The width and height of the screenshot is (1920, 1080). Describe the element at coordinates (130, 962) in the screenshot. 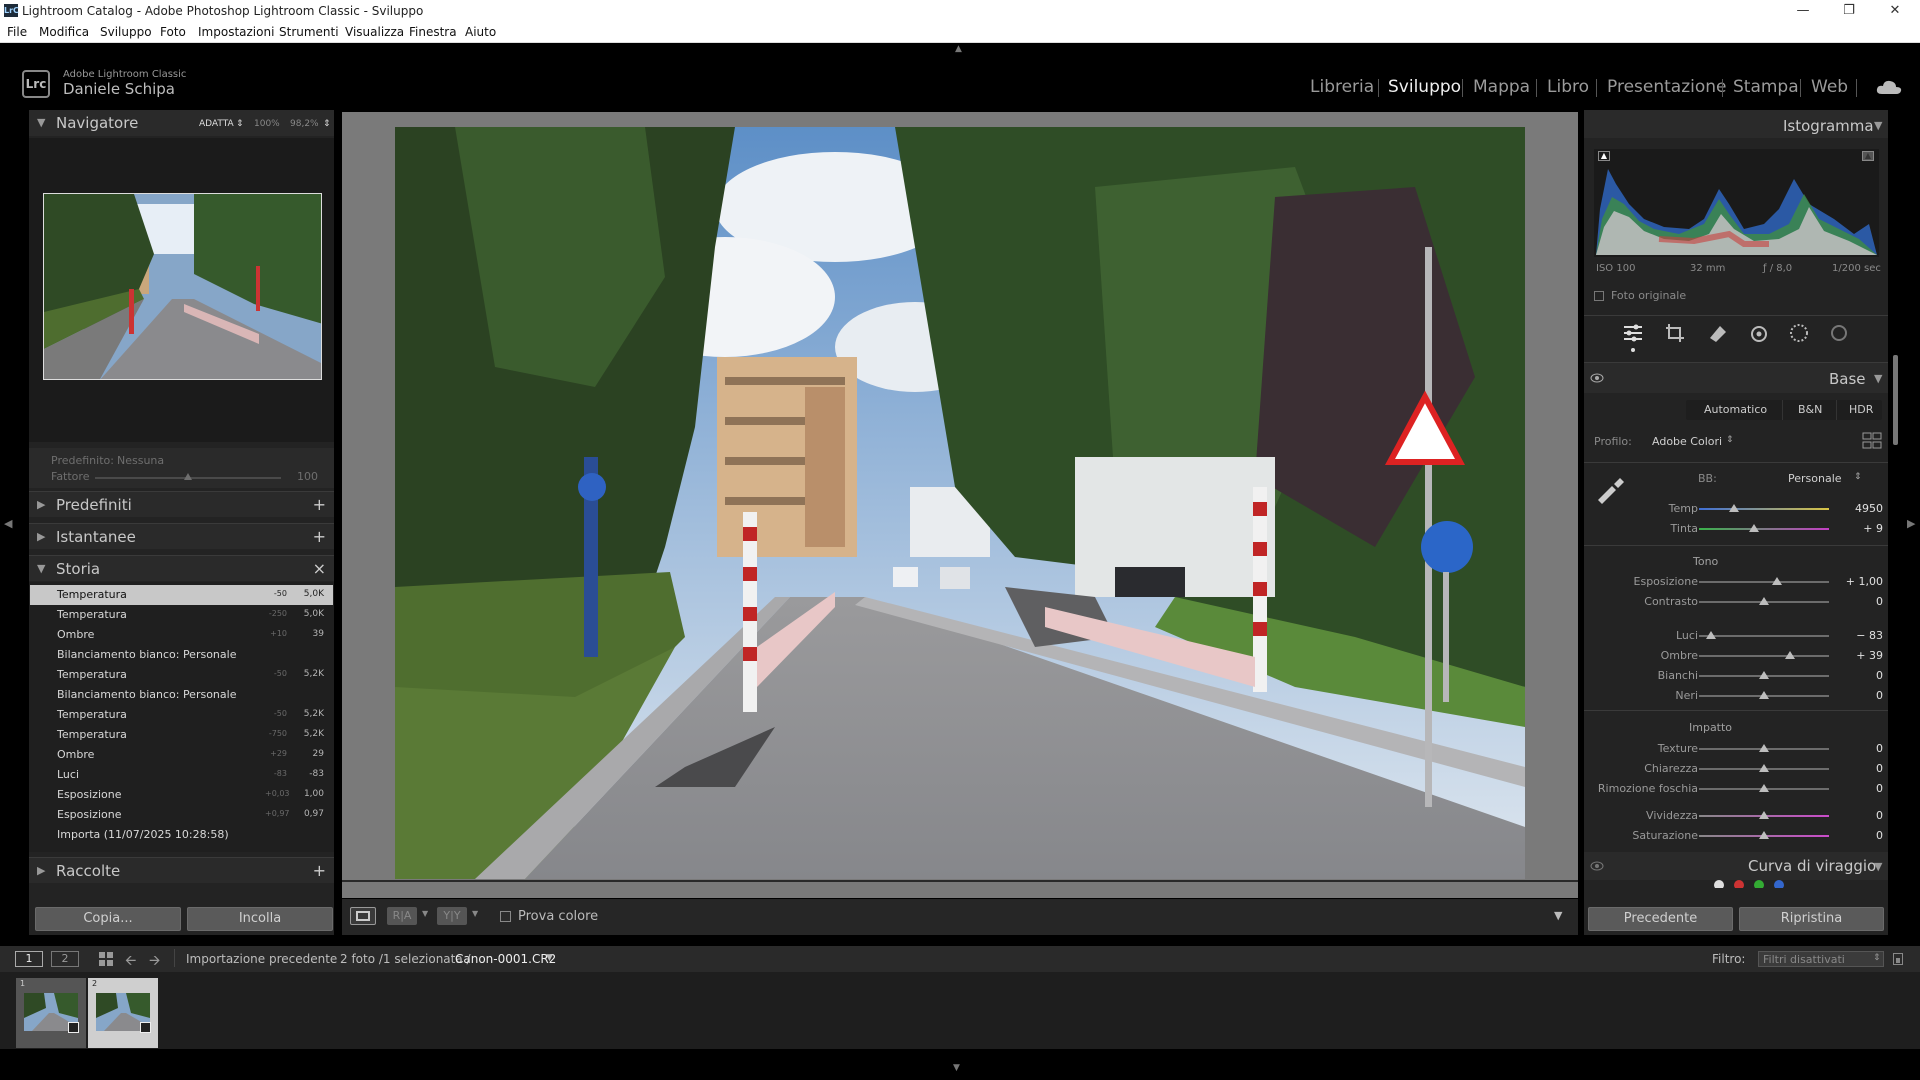

I see `back-arrow-icon: 🡨` at that location.